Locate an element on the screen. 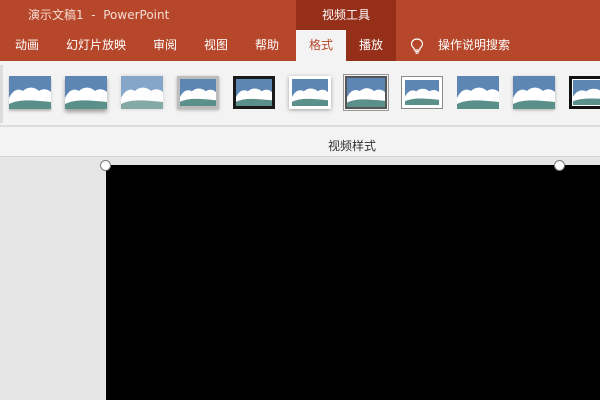 The height and width of the screenshot is (400, 600). tab-playback: 播放 is located at coordinates (371, 45).